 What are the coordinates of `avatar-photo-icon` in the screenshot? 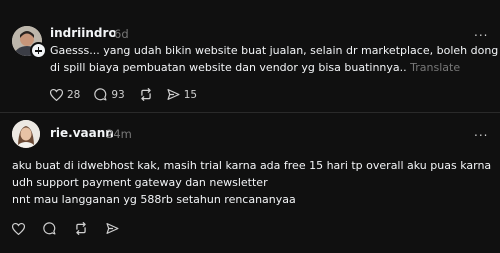 It's located at (26, 134).